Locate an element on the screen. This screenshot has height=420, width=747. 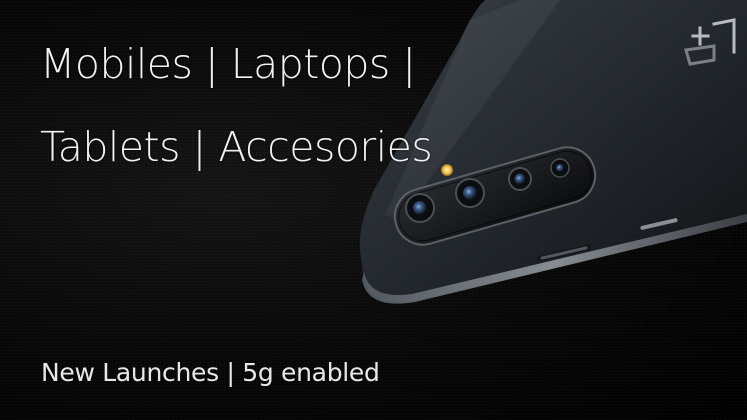
headline-categories-line-1: Mobiles | Laptops | is located at coordinates (228, 64).